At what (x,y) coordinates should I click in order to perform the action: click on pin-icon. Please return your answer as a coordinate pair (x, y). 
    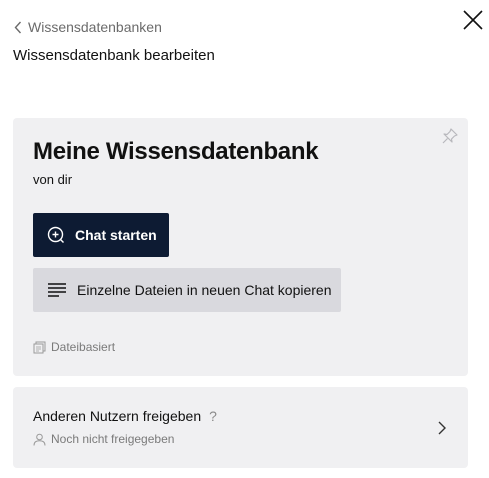
    Looking at the image, I should click on (450, 136).